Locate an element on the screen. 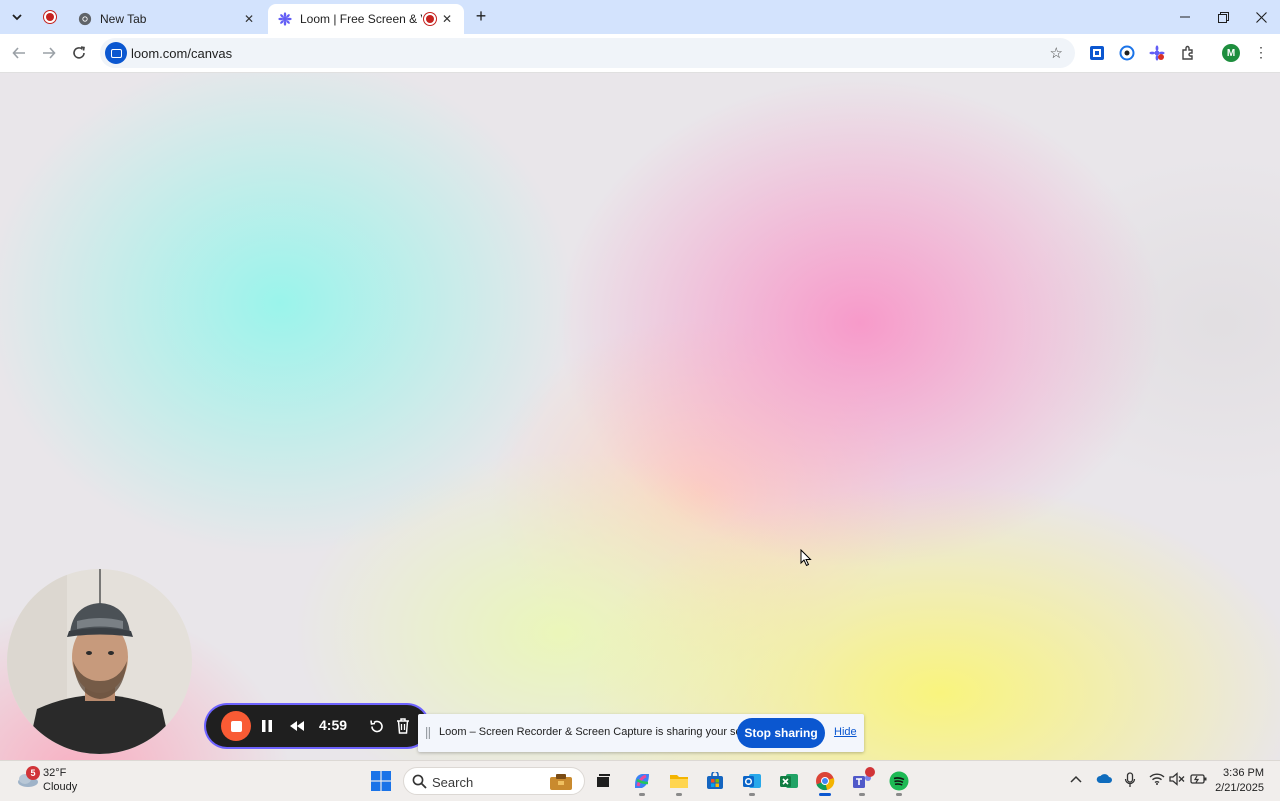  drag-handle-icon is located at coordinates (428, 733).